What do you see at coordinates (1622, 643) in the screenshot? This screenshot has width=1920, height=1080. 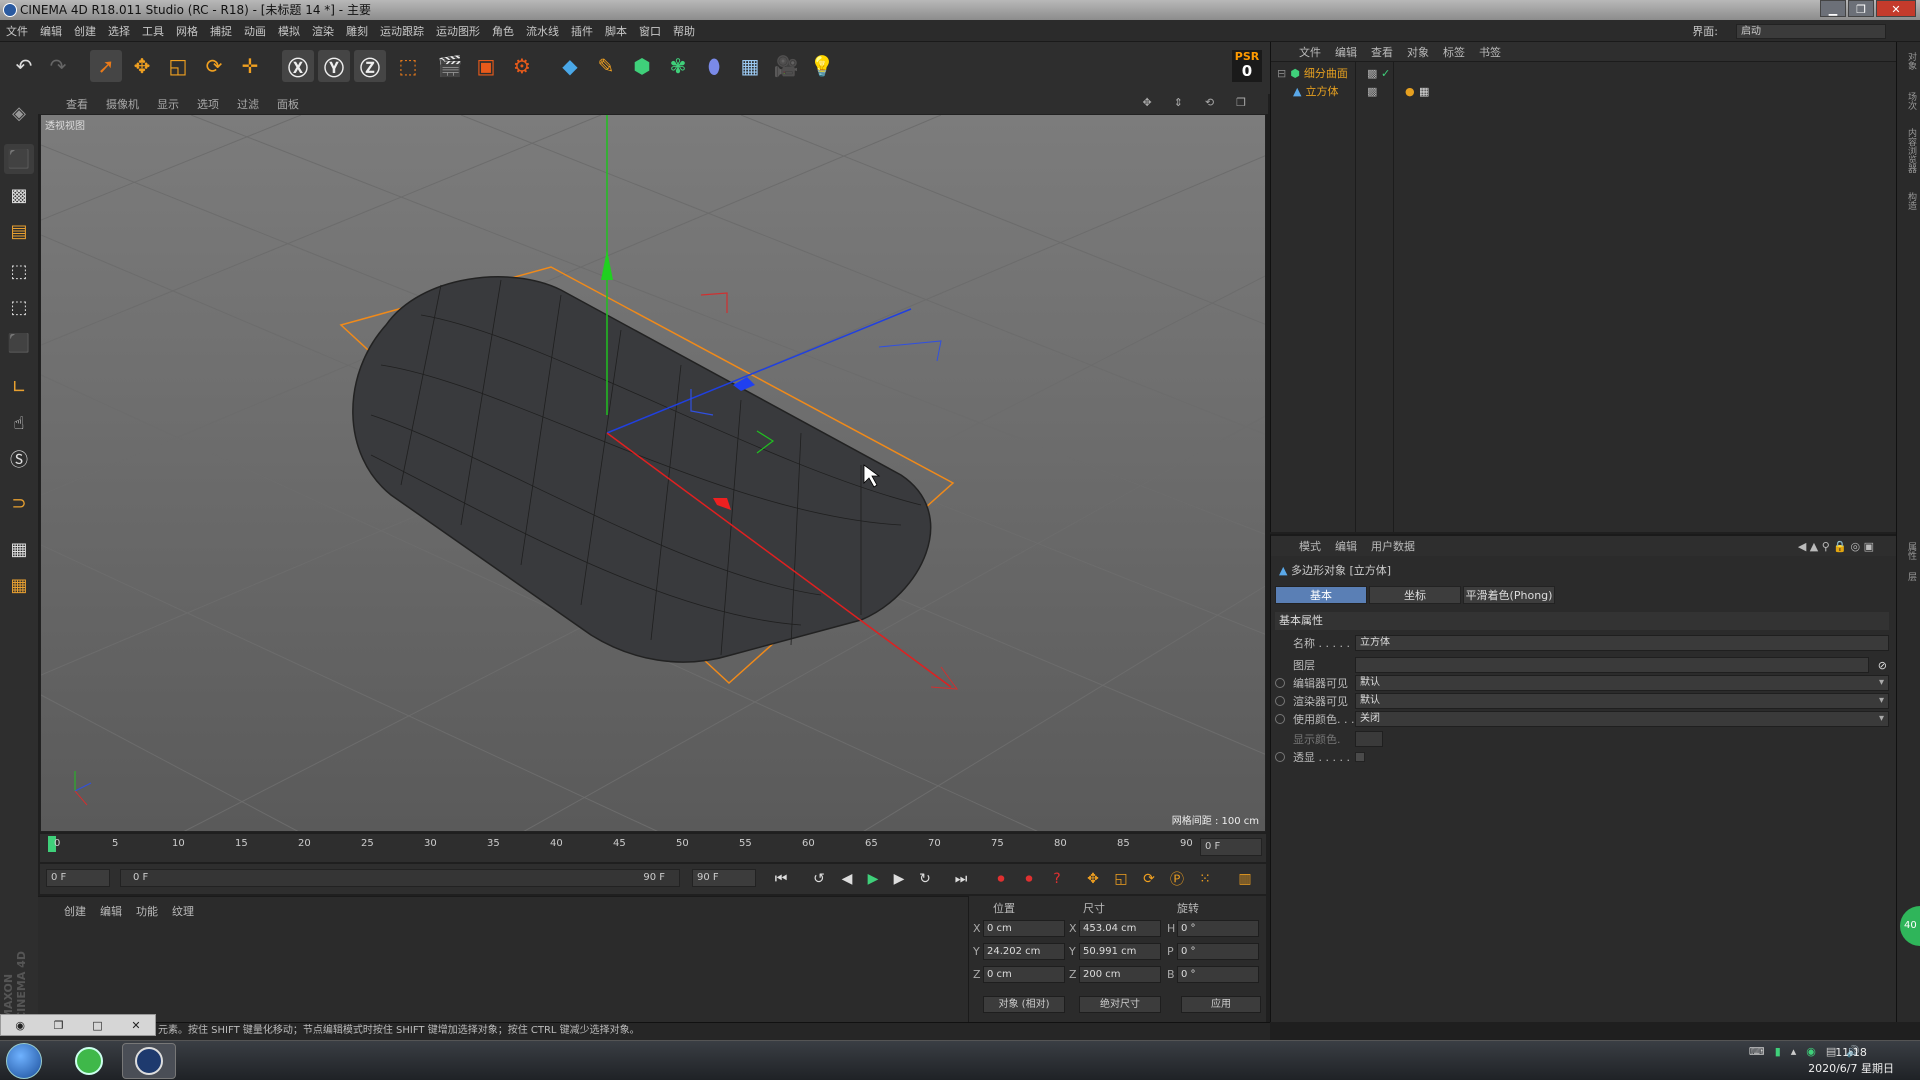 I see `name-field: 立方体` at bounding box center [1622, 643].